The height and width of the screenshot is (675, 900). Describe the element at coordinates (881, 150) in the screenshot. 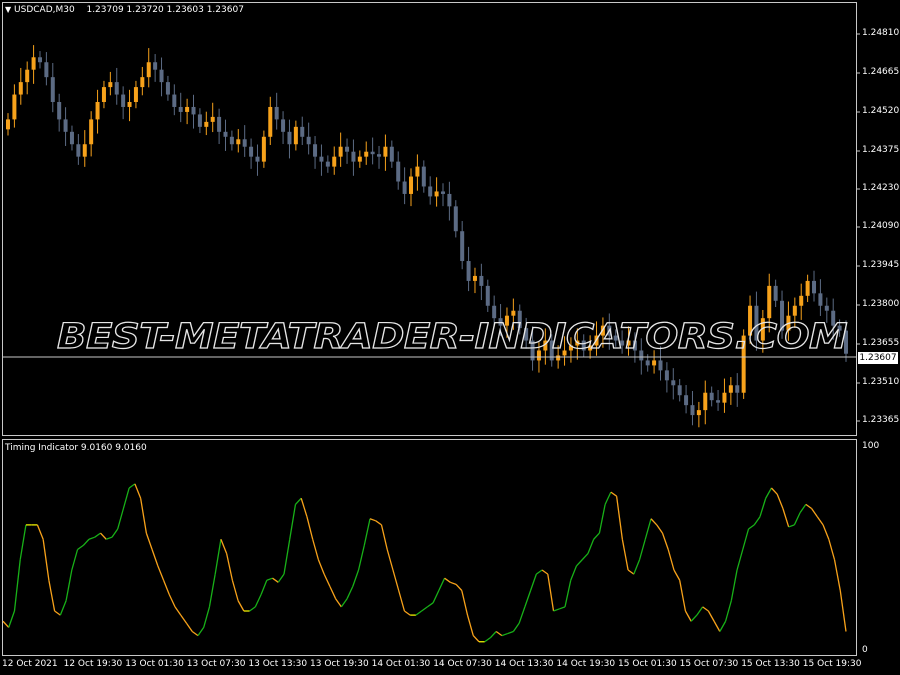

I see `price-axis-label: 1.24375` at that location.